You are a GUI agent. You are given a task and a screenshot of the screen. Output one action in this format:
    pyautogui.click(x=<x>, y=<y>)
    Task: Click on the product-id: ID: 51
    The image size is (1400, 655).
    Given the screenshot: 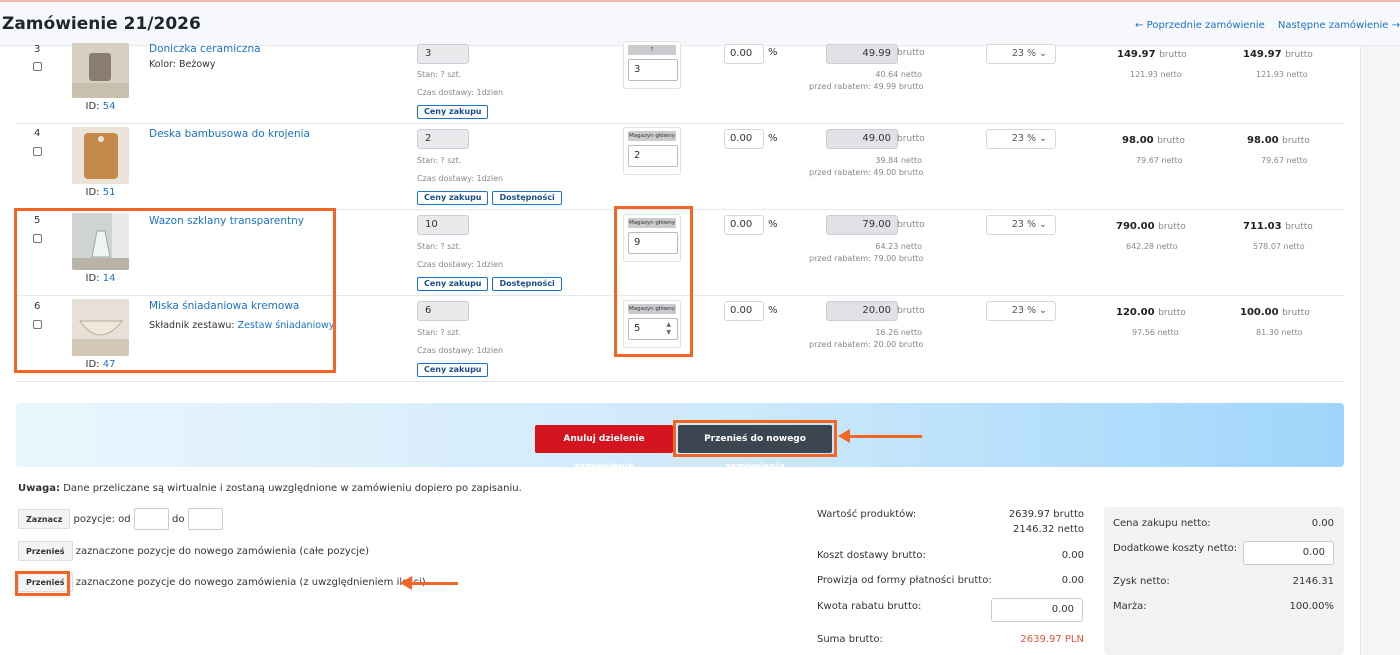 What is the action you would take?
    pyautogui.click(x=100, y=192)
    